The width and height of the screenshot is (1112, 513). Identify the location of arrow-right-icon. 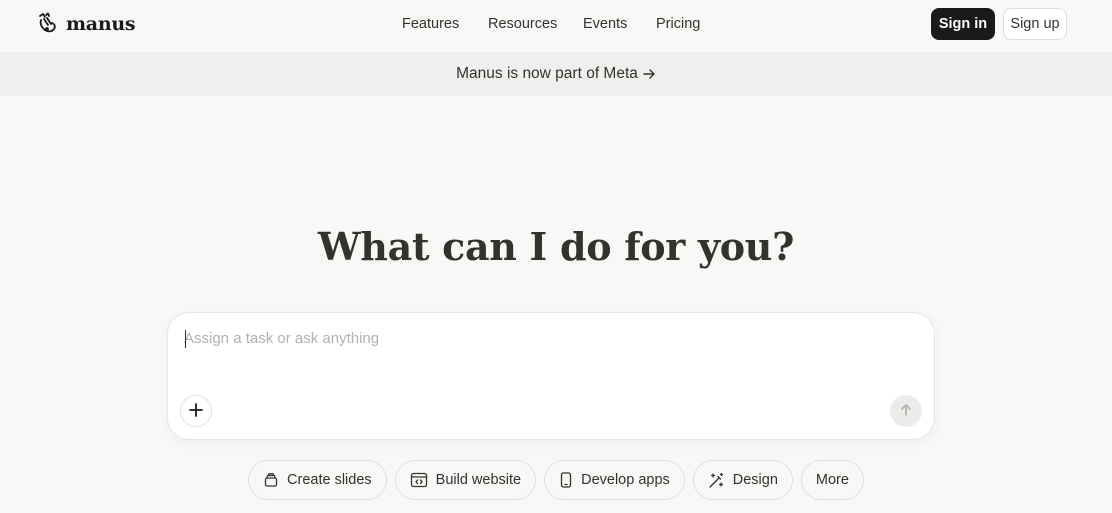
(649, 74).